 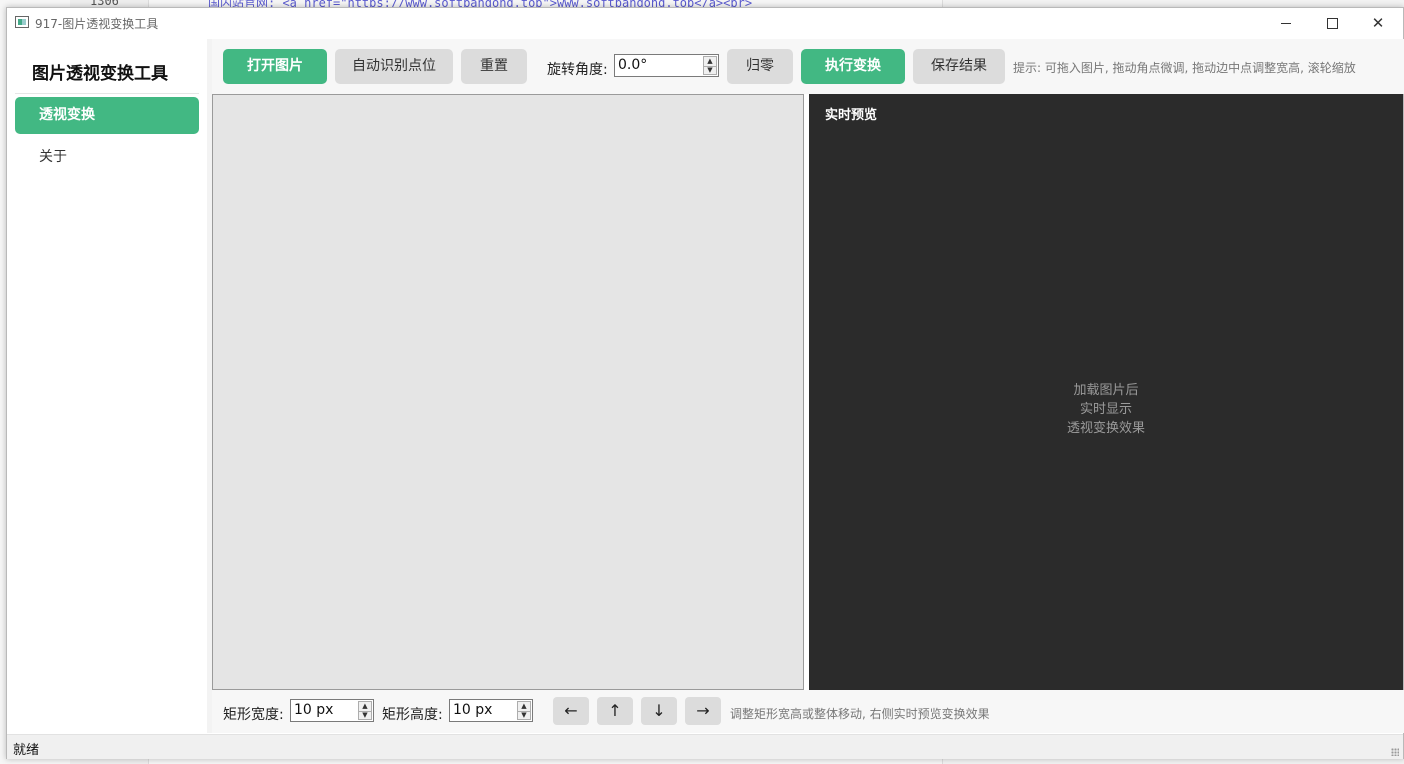 I want to click on rotate-label: 旋转角度:, so click(x=577, y=70).